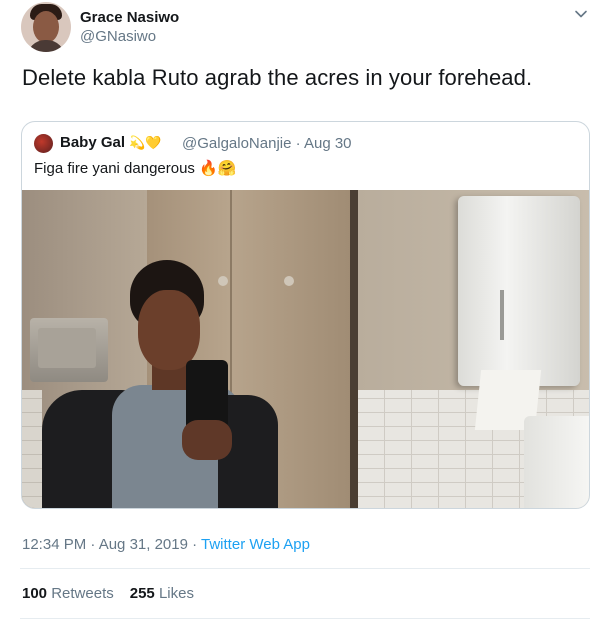  I want to click on avatar-face, so click(46, 27).